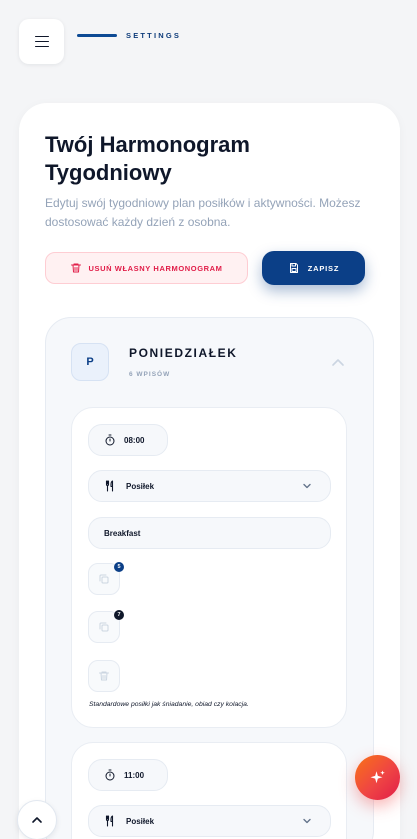 Image resolution: width=417 pixels, height=839 pixels. I want to click on day-avatar: P, so click(90, 362).